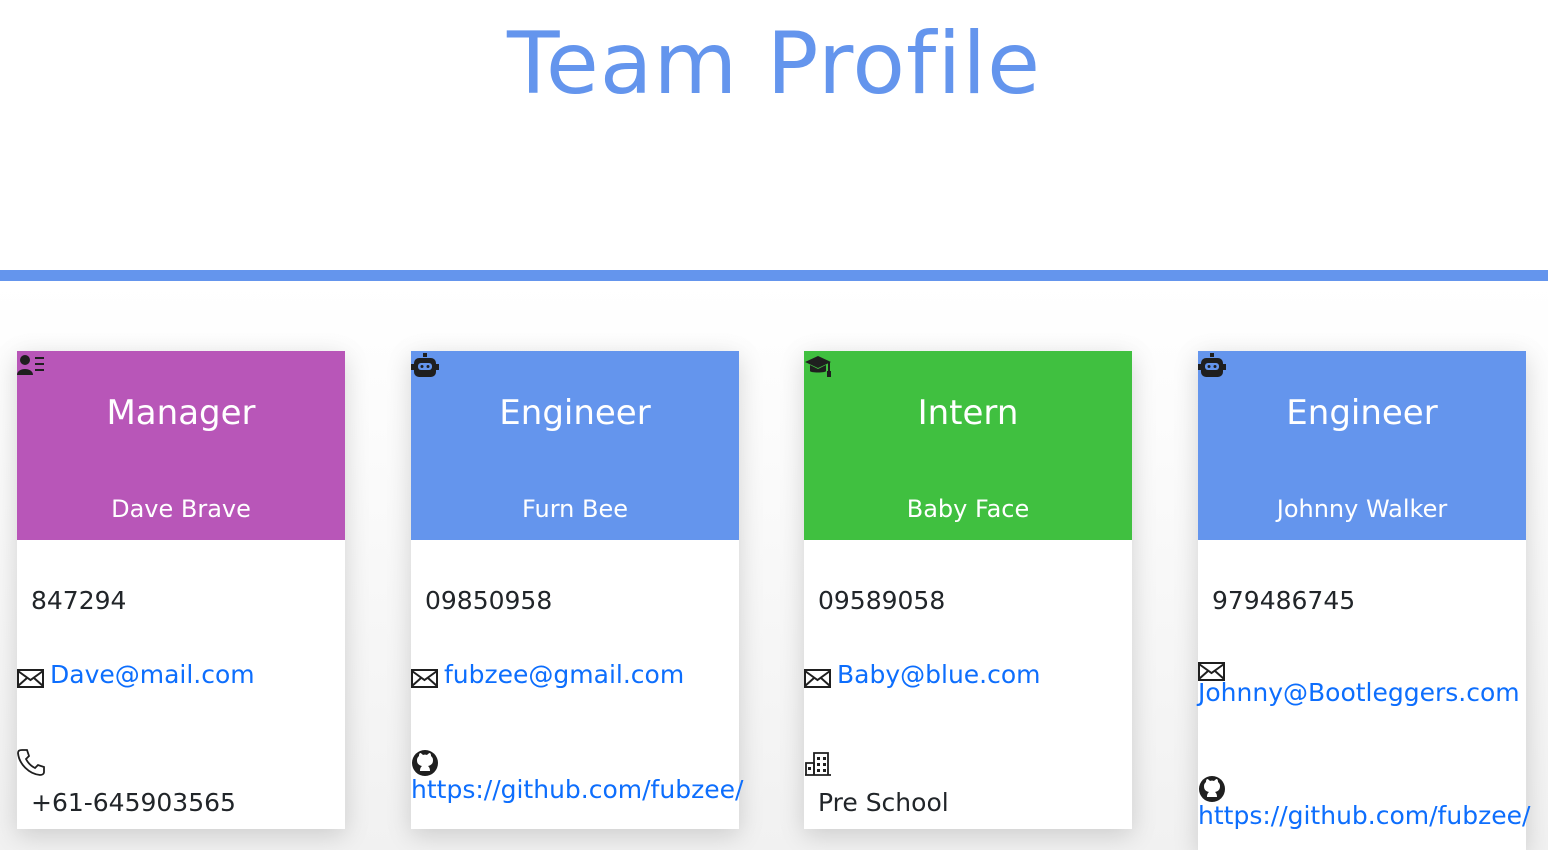 Image resolution: width=1548 pixels, height=850 pixels. What do you see at coordinates (31, 762) in the screenshot?
I see `phone-icon` at bounding box center [31, 762].